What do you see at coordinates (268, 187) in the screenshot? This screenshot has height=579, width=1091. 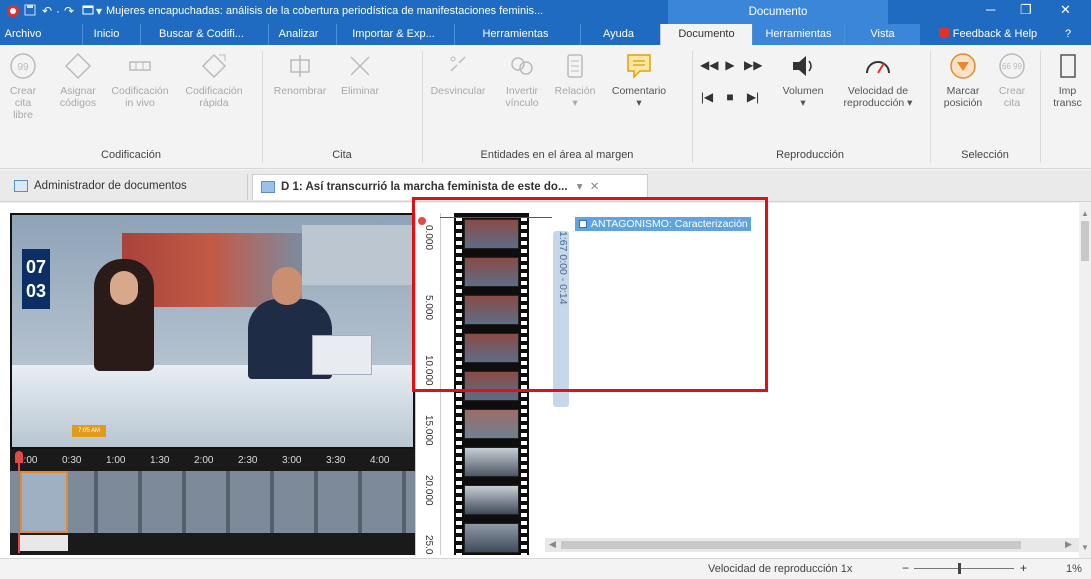 I see `video-document-icon` at bounding box center [268, 187].